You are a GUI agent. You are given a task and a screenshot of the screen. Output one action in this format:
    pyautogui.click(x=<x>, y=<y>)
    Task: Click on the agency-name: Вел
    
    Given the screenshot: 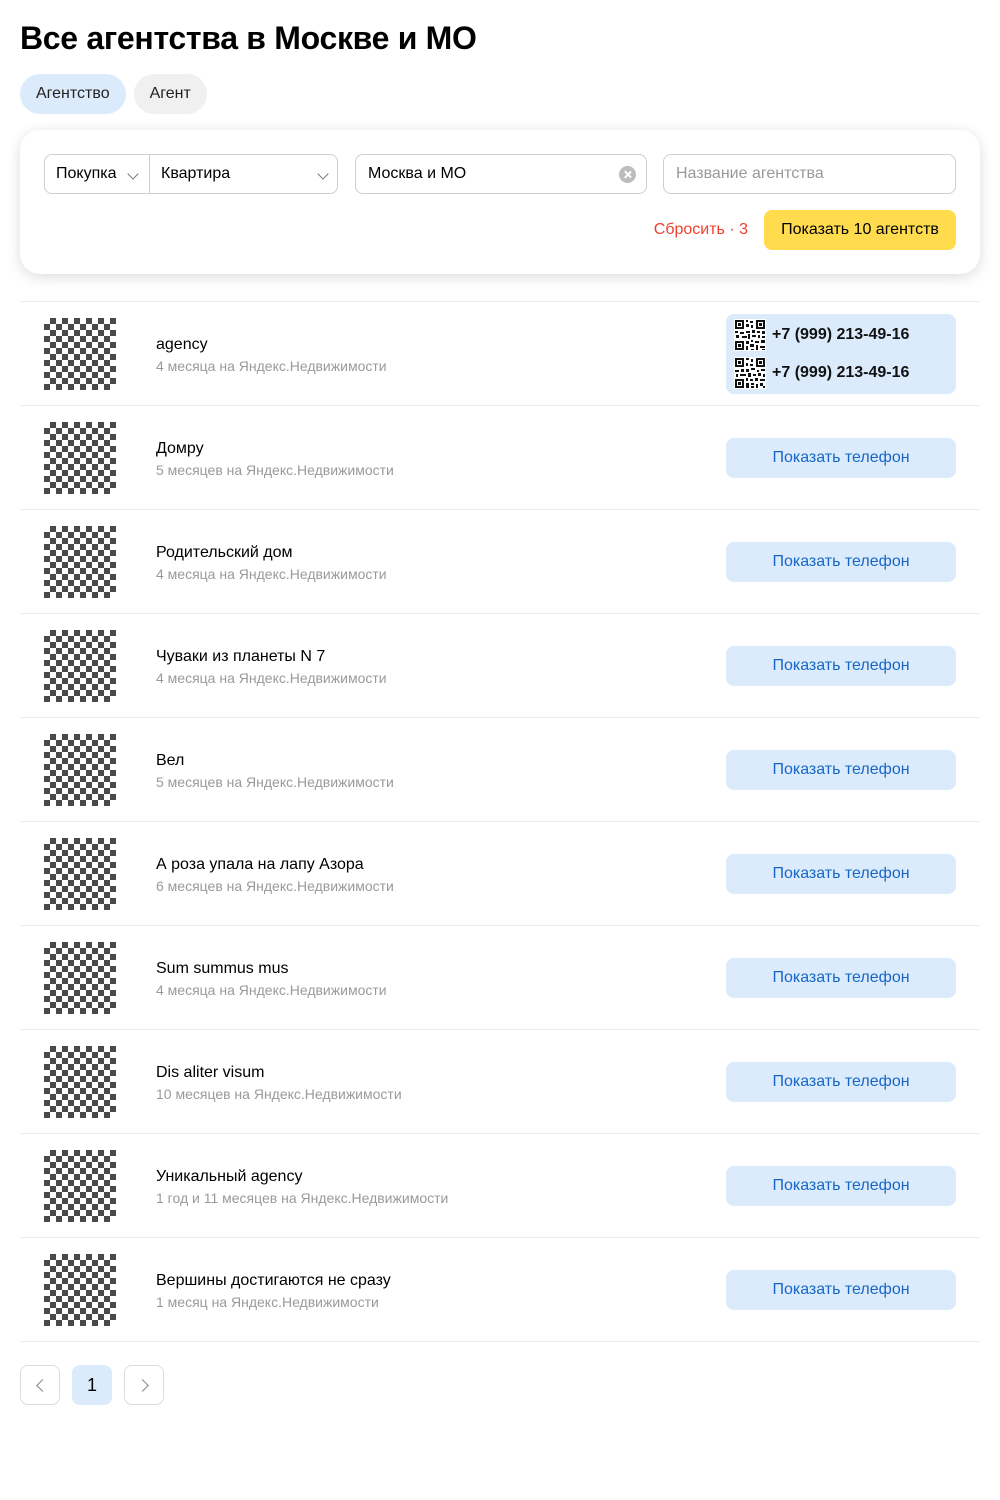 What is the action you would take?
    pyautogui.click(x=170, y=761)
    